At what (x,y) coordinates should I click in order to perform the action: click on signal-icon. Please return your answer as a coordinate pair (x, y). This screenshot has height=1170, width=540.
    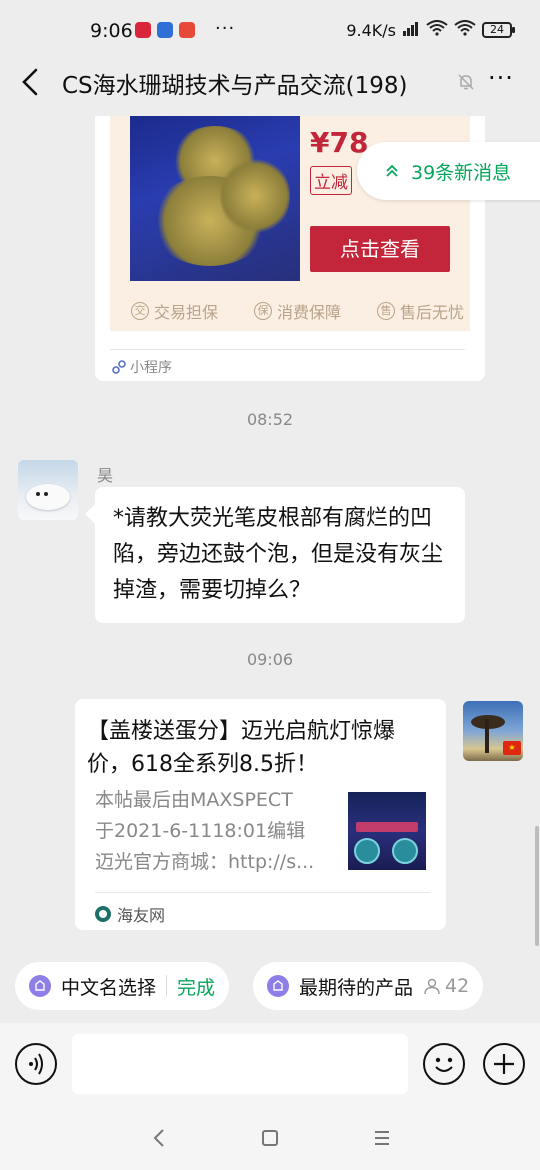
    Looking at the image, I should click on (411, 30).